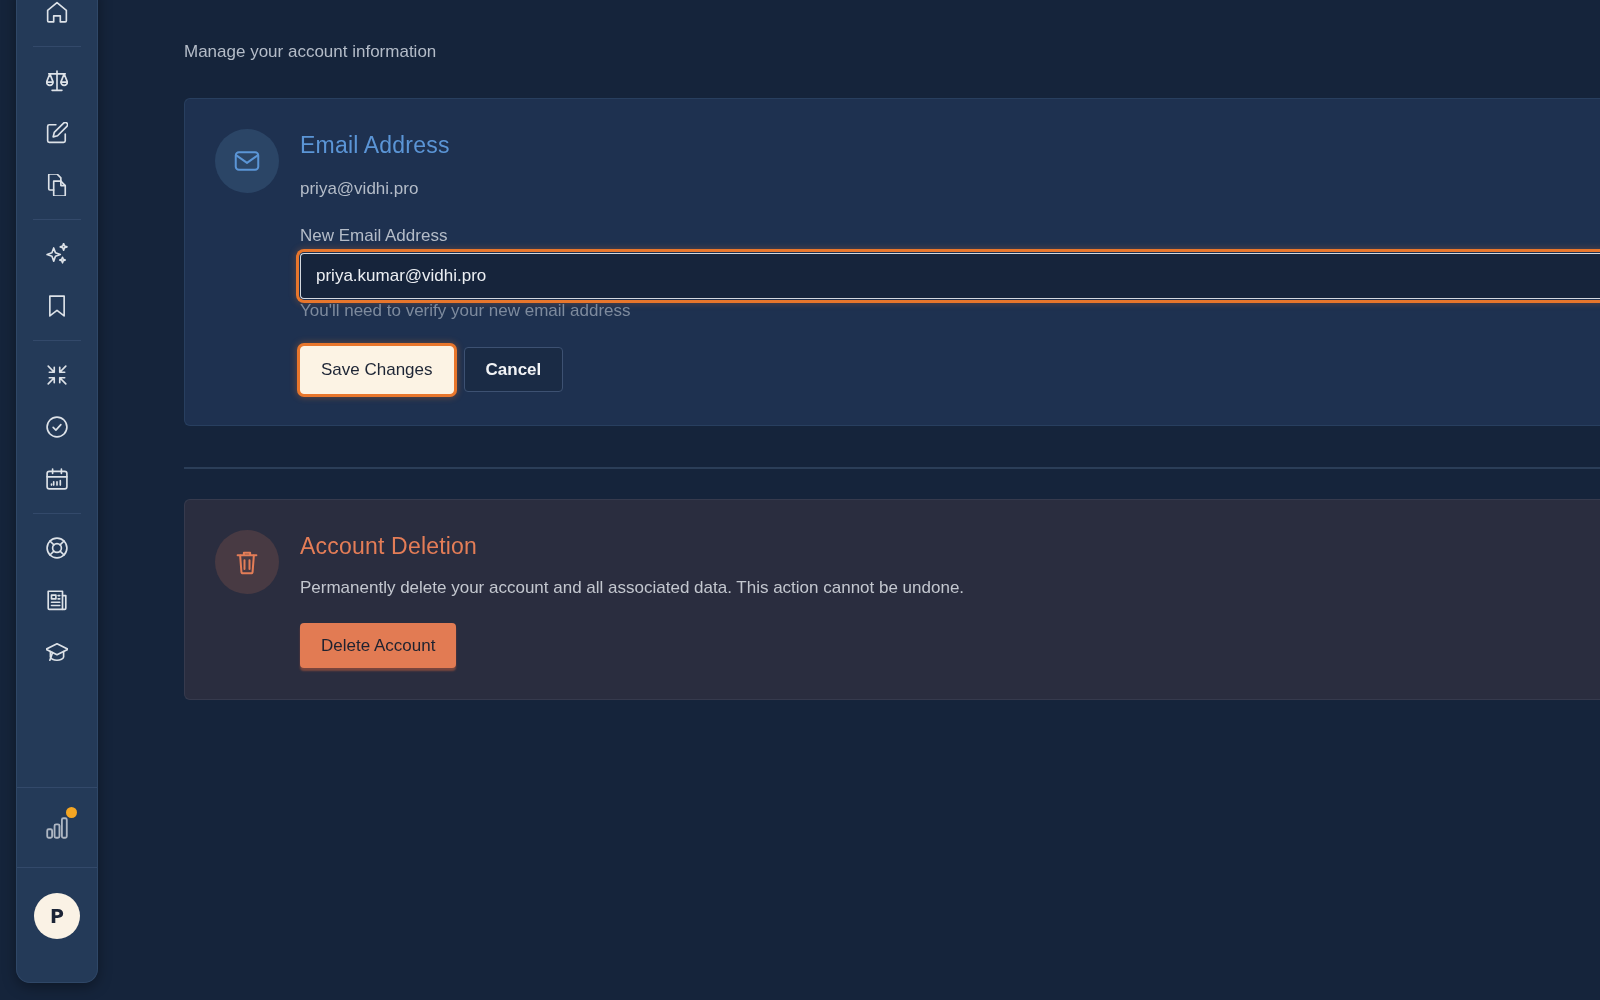  Describe the element at coordinates (632, 588) in the screenshot. I see `section-description: Permanently delete your account and all associated data. This action cannot be undone.` at that location.